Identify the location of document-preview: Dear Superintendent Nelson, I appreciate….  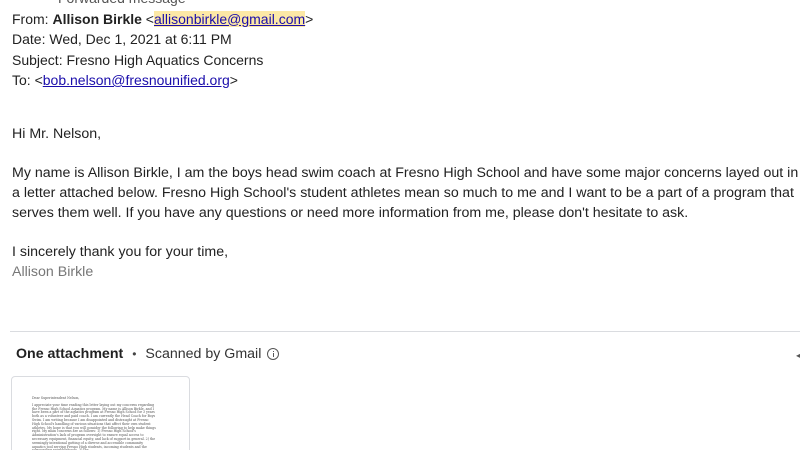
(94, 423).